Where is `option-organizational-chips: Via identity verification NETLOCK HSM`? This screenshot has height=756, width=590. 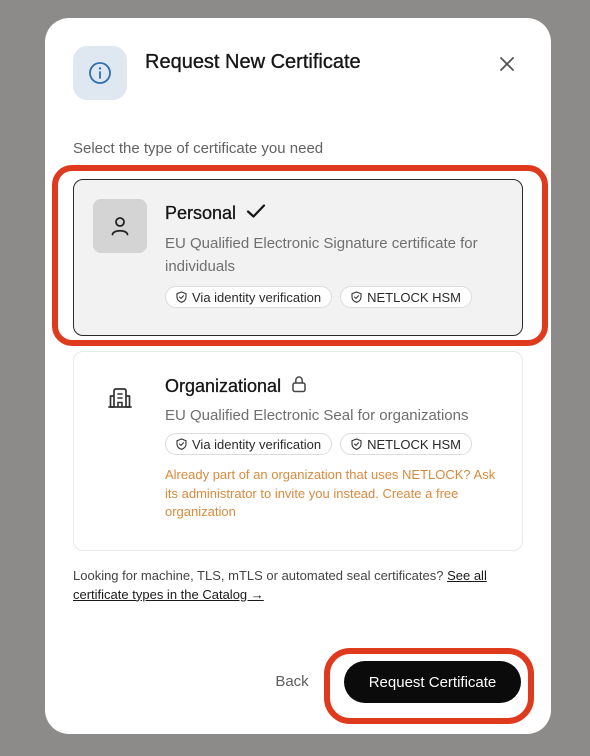 option-organizational-chips: Via identity verification NETLOCK HSM is located at coordinates (319, 444).